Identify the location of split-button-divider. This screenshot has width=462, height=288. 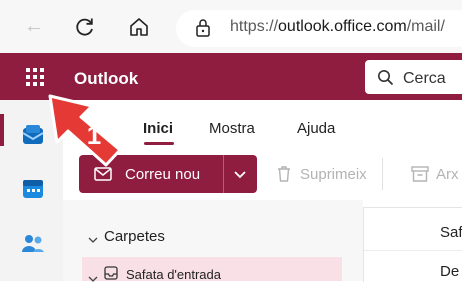
(223, 174).